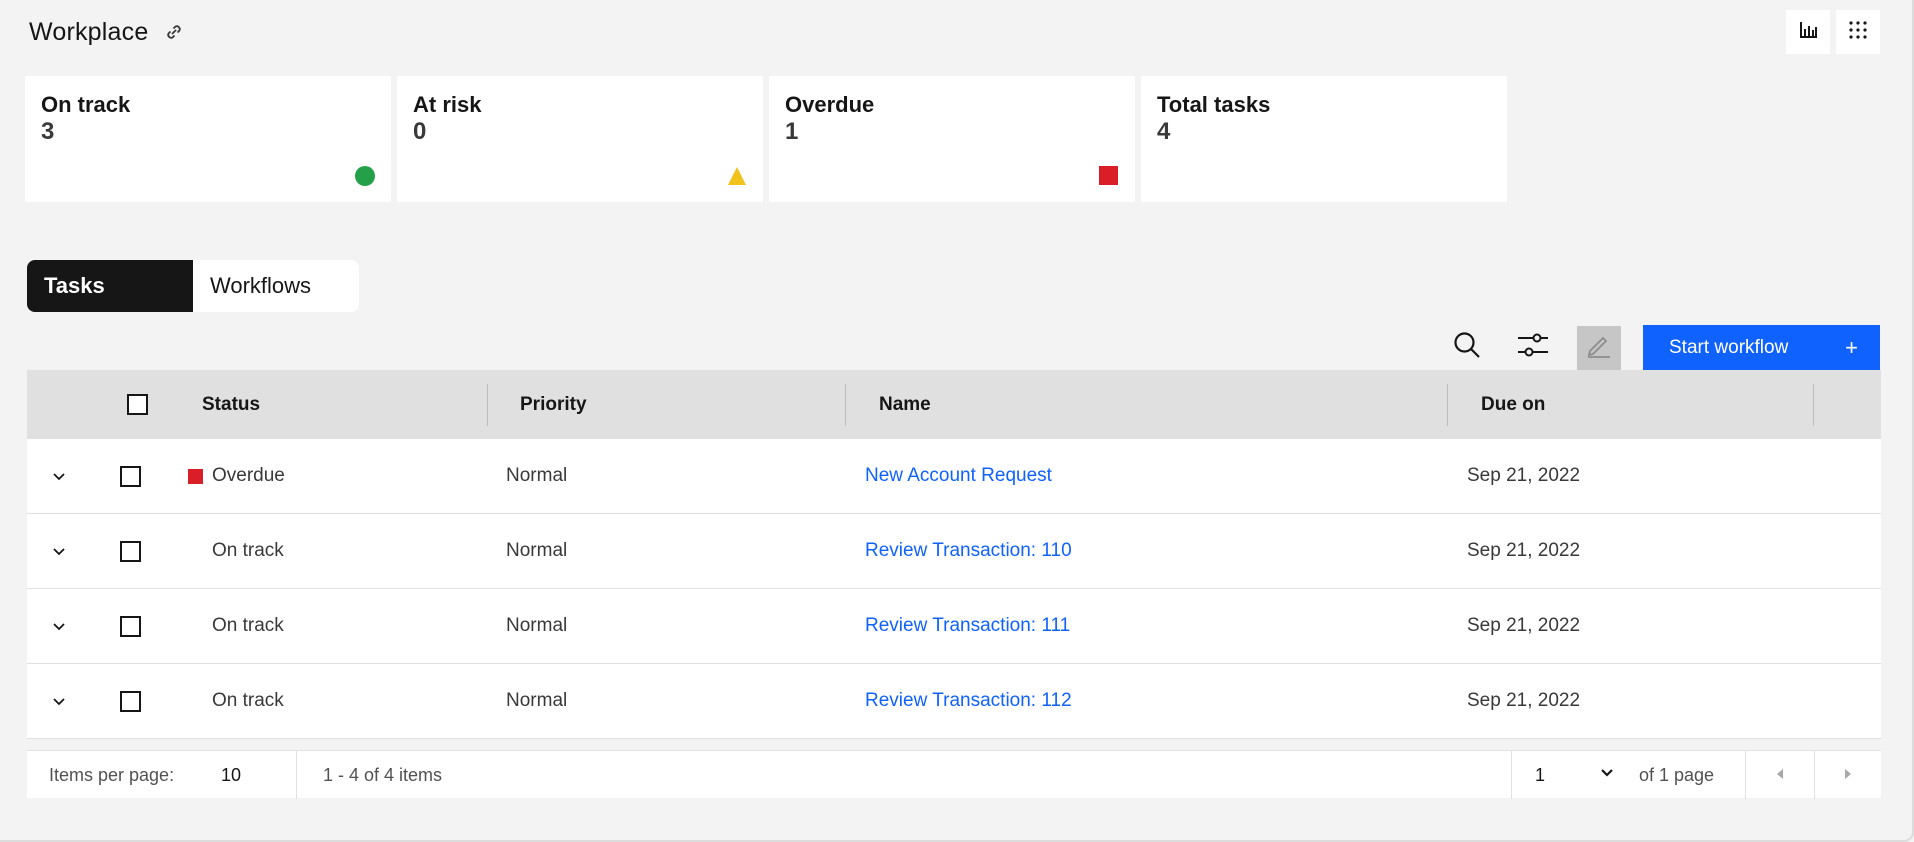 This screenshot has width=1914, height=842. What do you see at coordinates (231, 775) in the screenshot?
I see `items-per-page-select: 10` at bounding box center [231, 775].